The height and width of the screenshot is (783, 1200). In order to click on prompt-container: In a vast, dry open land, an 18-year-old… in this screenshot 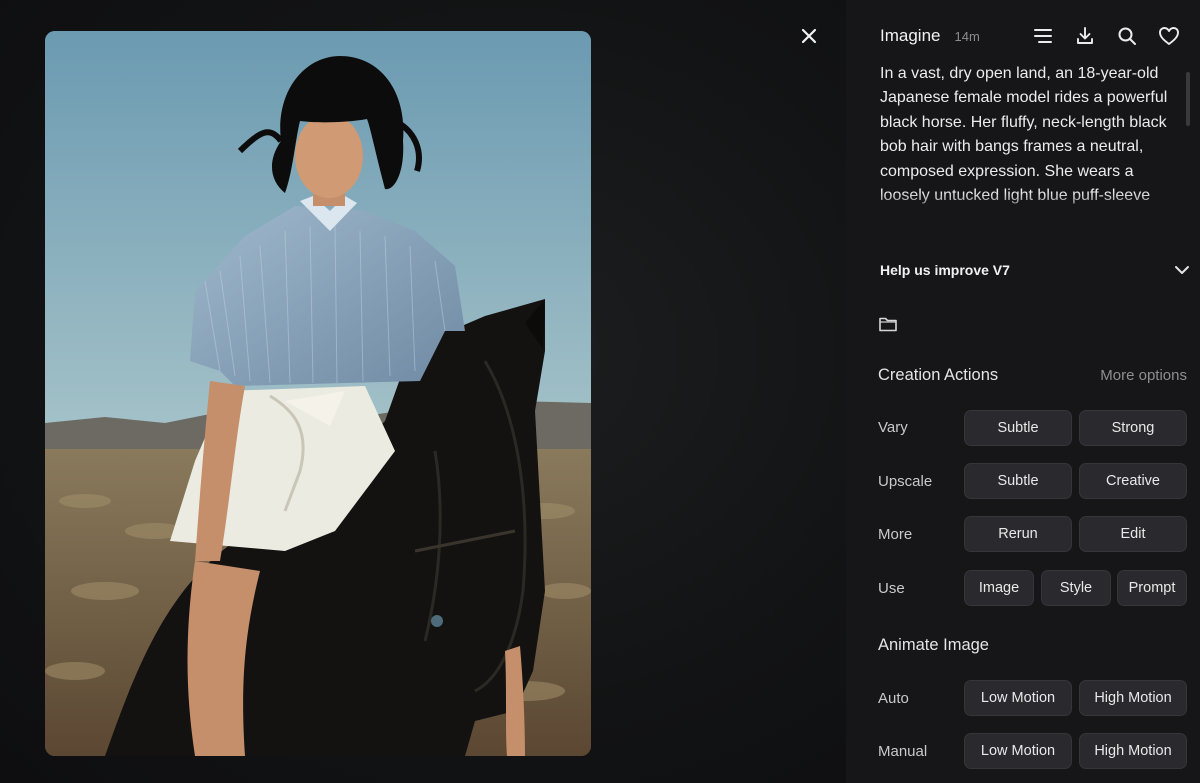, I will do `click(1025, 147)`.